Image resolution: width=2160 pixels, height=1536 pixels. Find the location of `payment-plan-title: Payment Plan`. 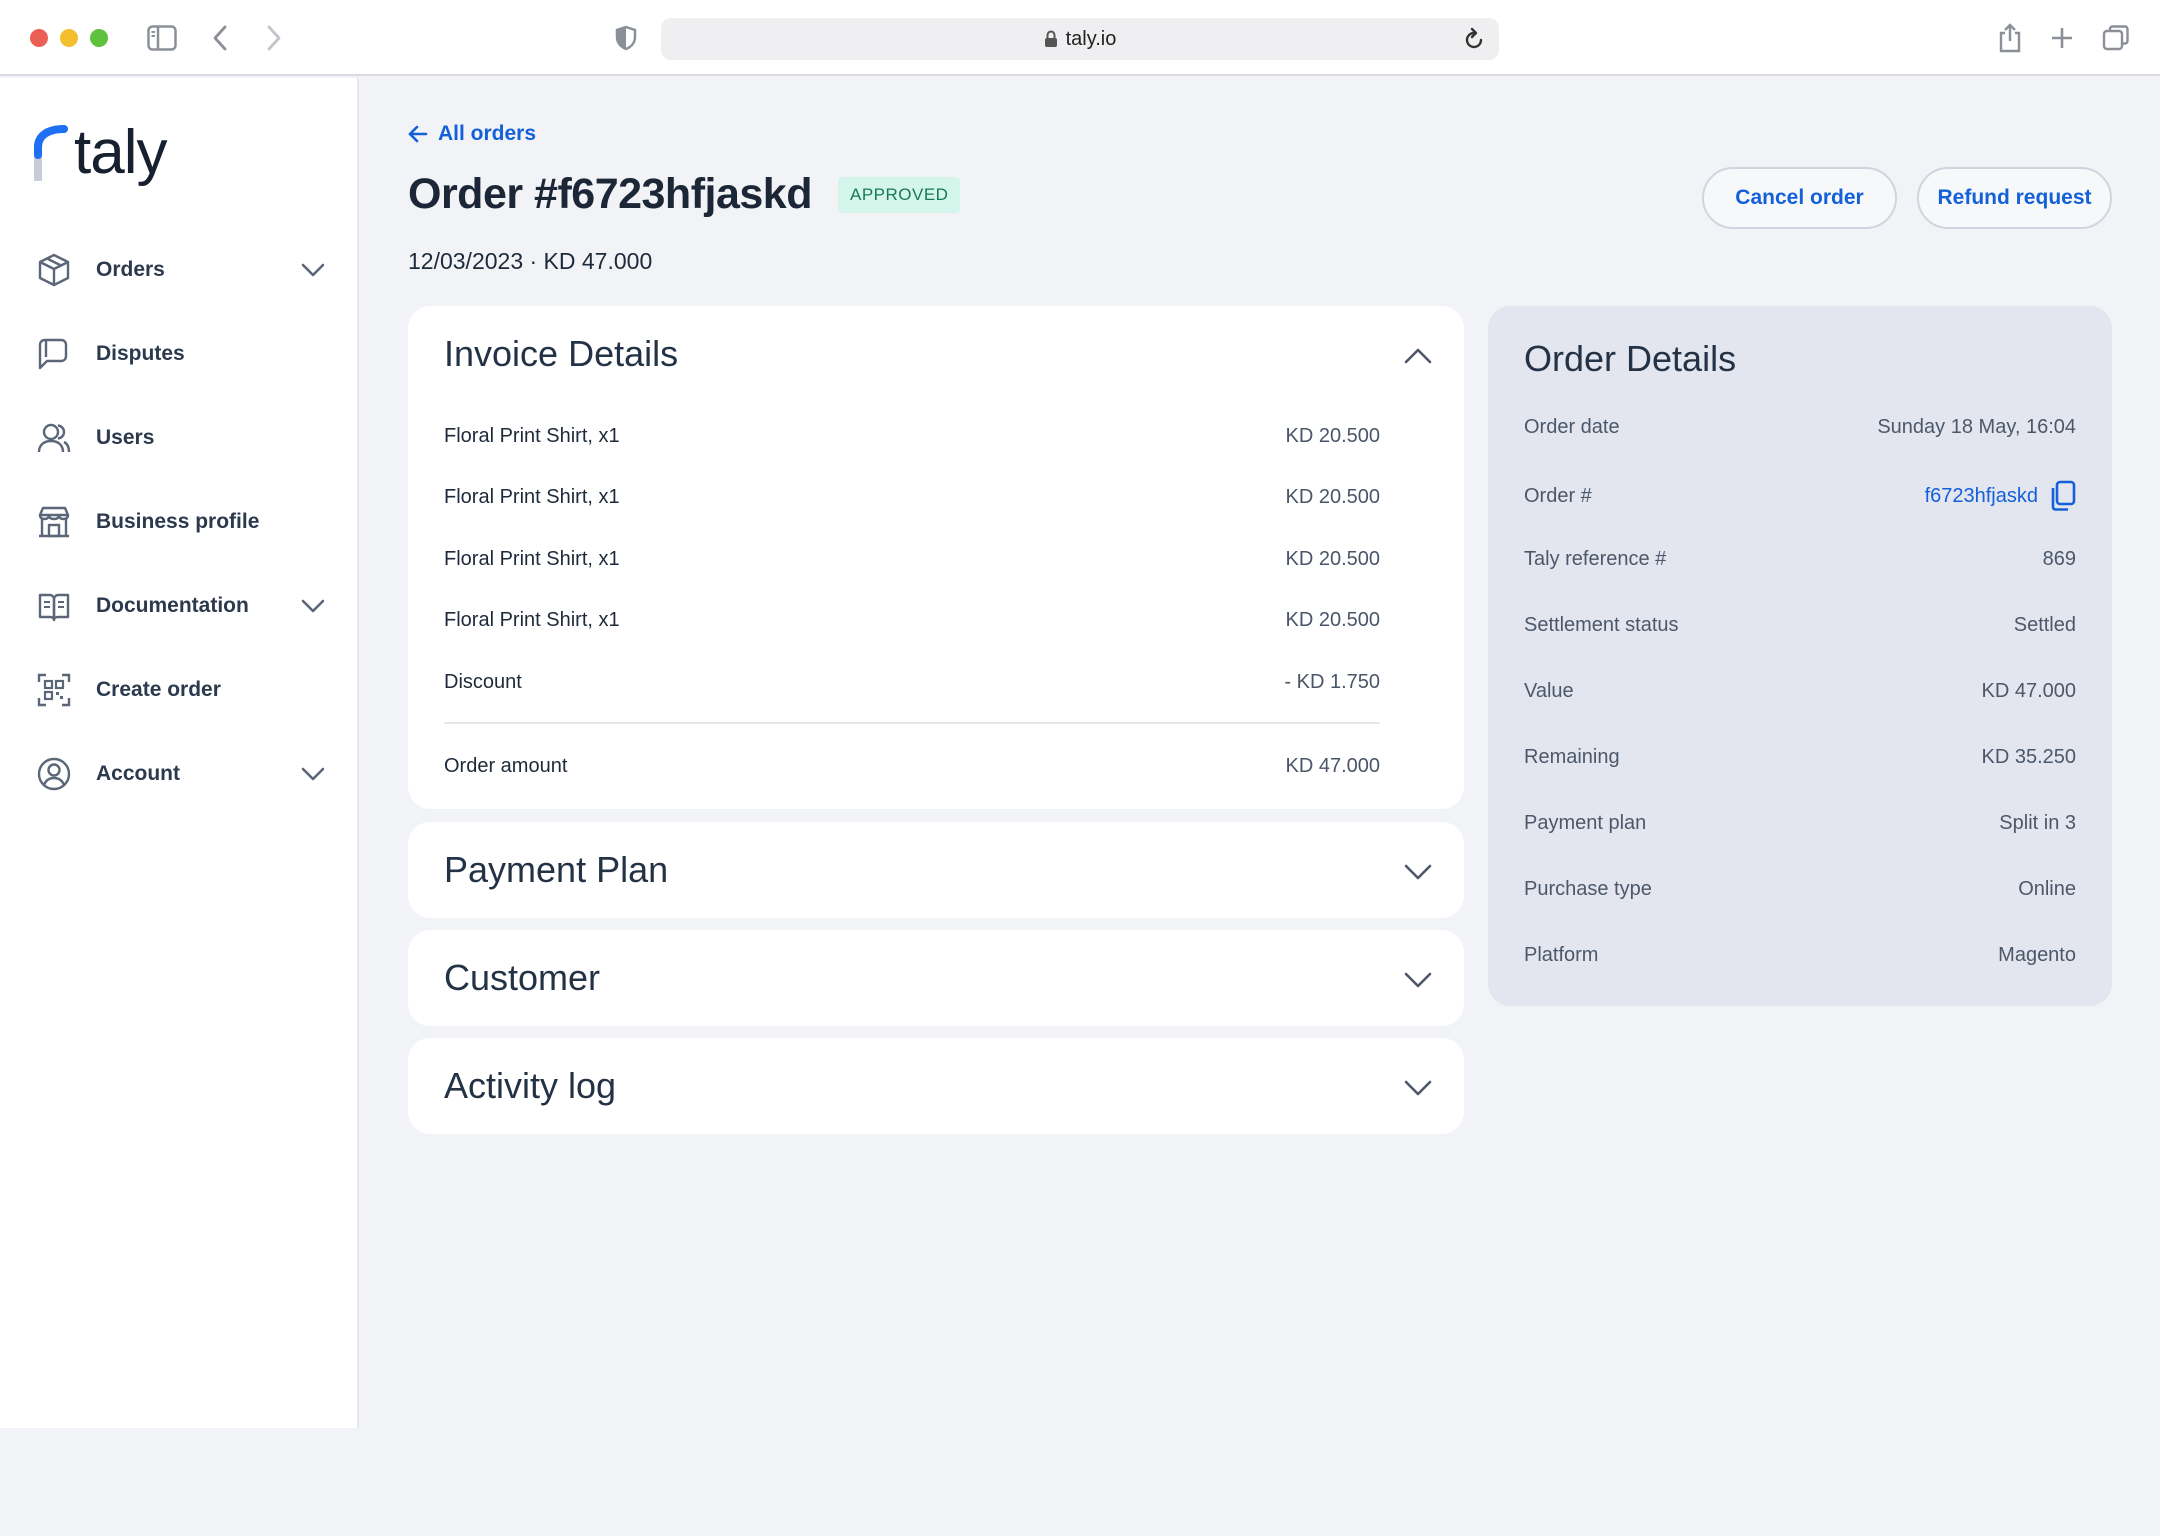

payment-plan-title: Payment Plan is located at coordinates (556, 869).